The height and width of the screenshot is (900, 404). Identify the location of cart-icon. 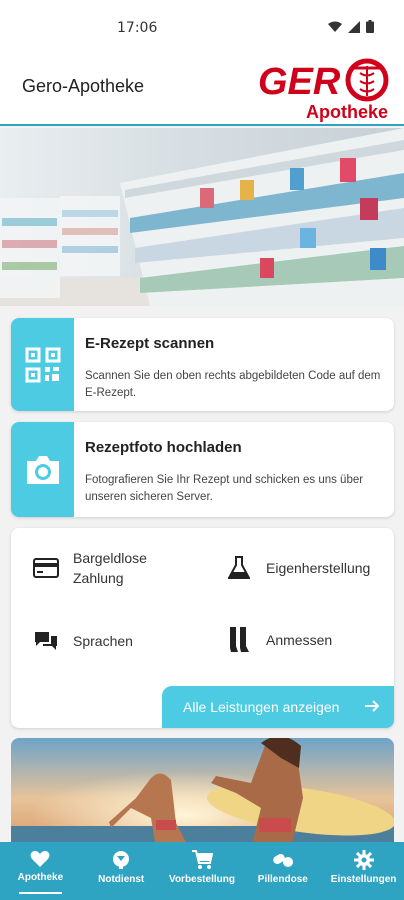
(202, 859).